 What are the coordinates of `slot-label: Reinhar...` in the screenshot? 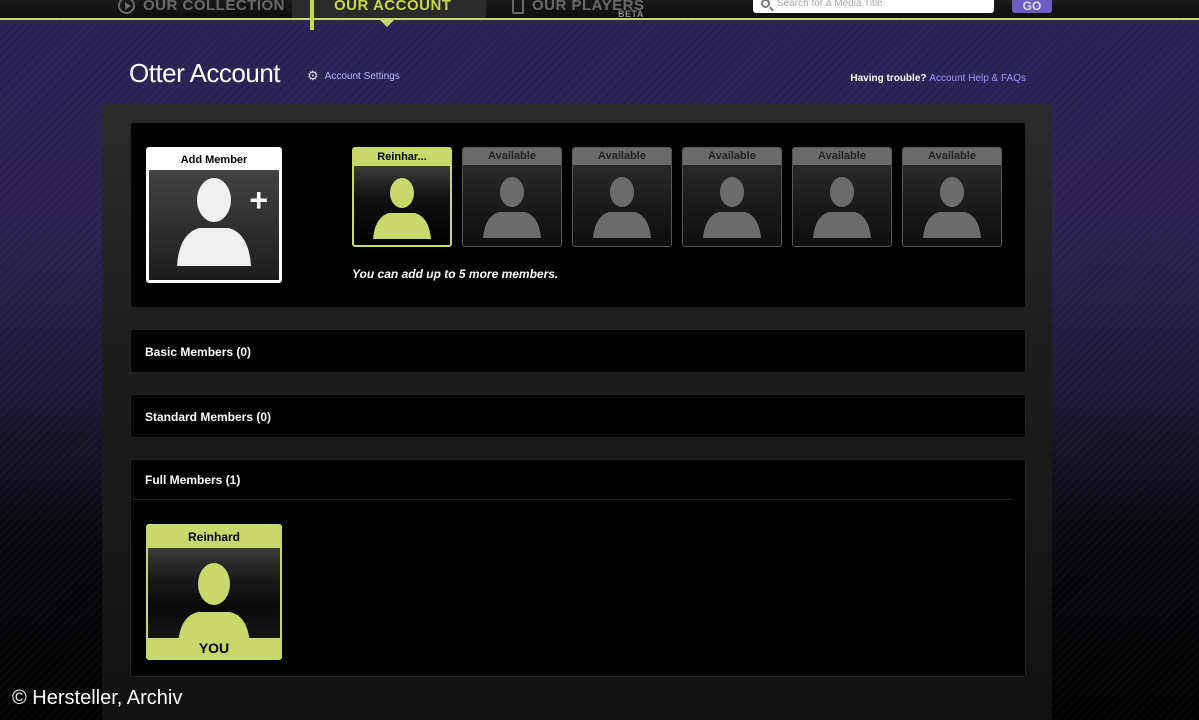 It's located at (402, 157).